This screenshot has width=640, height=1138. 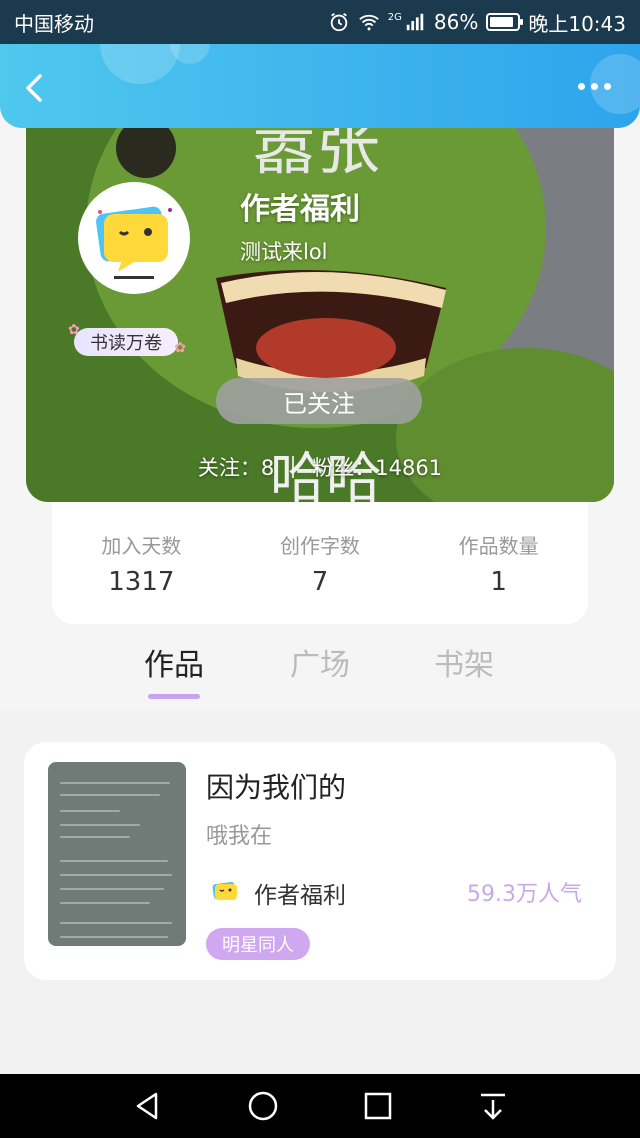 I want to click on follow-counts: 关注：8 粉丝：14861, so click(x=320, y=467).